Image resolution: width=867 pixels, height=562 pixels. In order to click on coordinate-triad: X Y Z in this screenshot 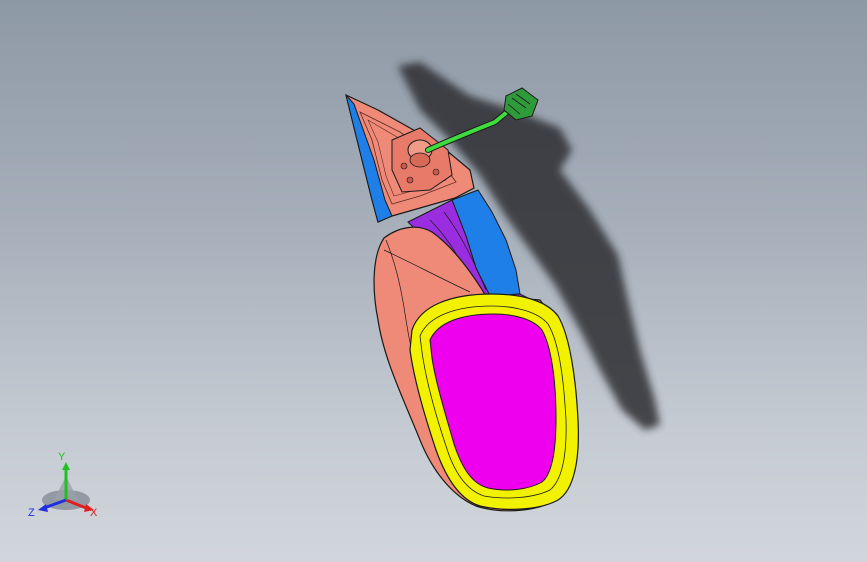, I will do `click(66, 487)`.